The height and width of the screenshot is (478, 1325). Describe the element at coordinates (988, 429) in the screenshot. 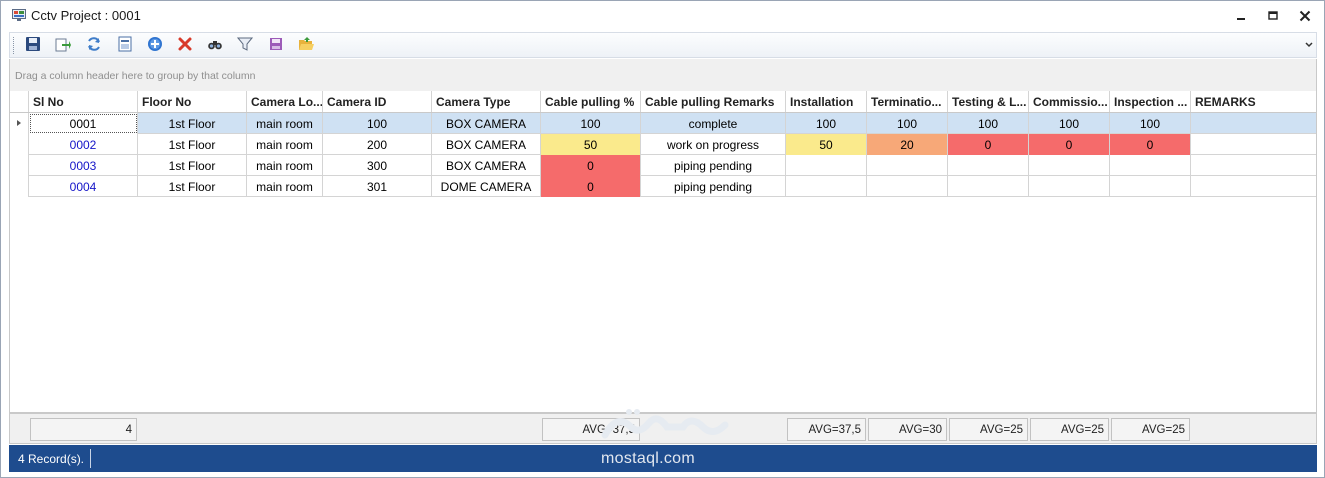

I see `summary-testing-avg: AVG=25` at that location.